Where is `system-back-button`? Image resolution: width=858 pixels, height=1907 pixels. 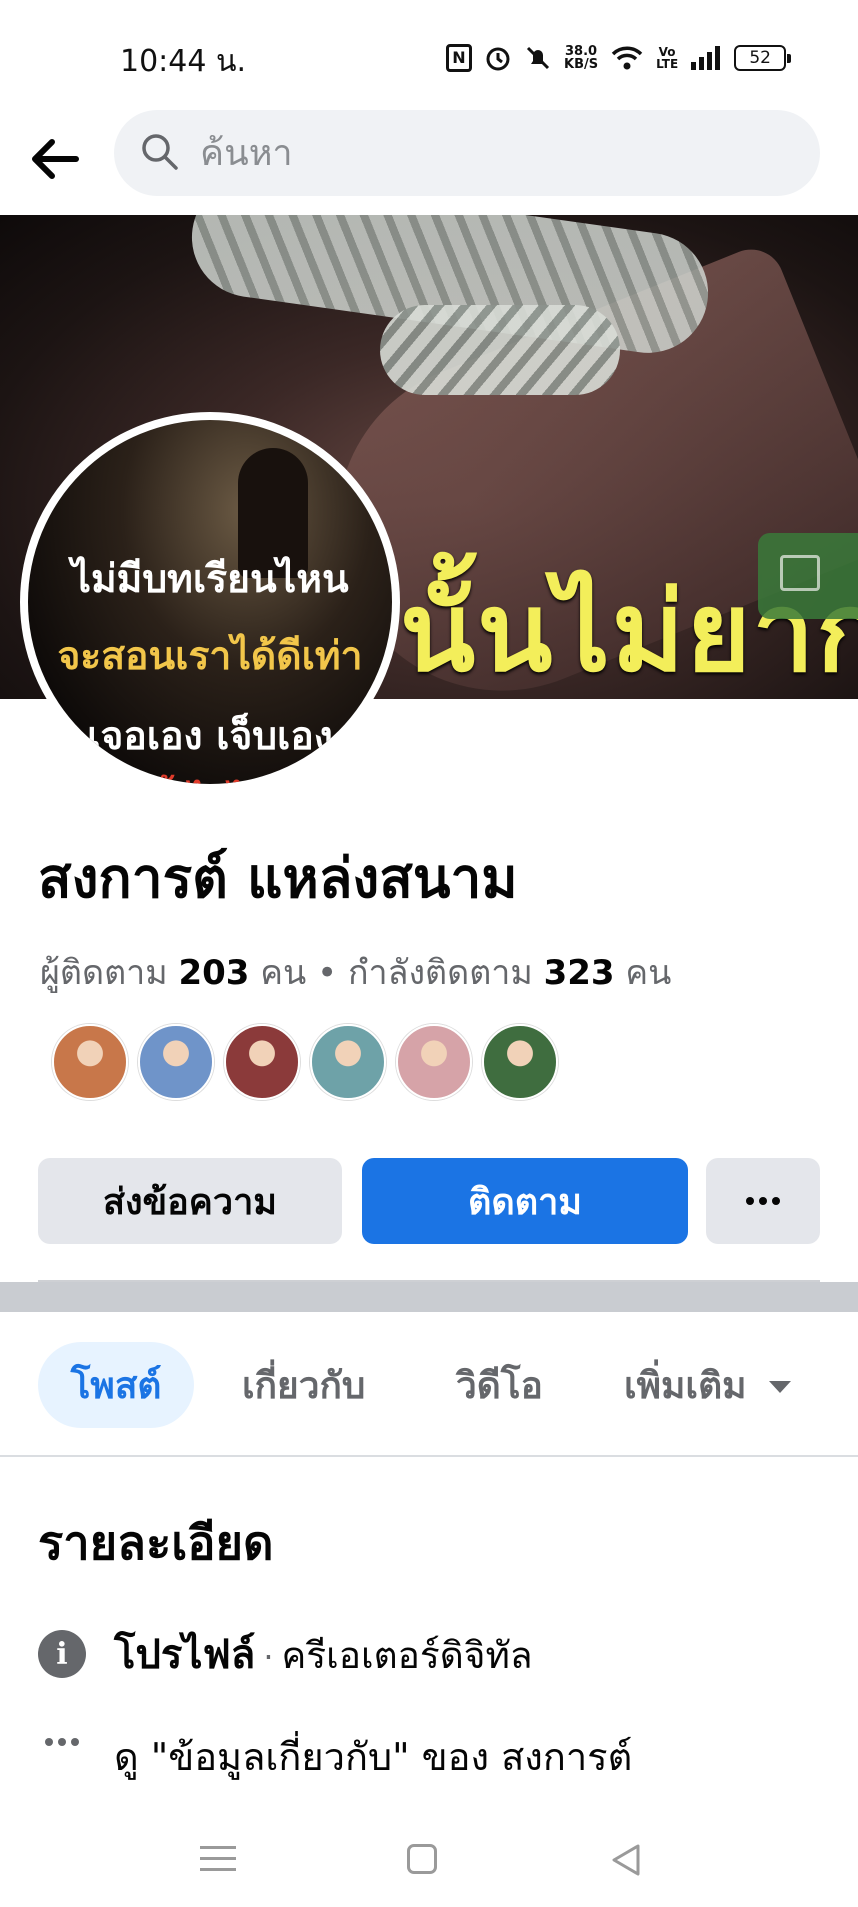 system-back-button is located at coordinates (626, 1860).